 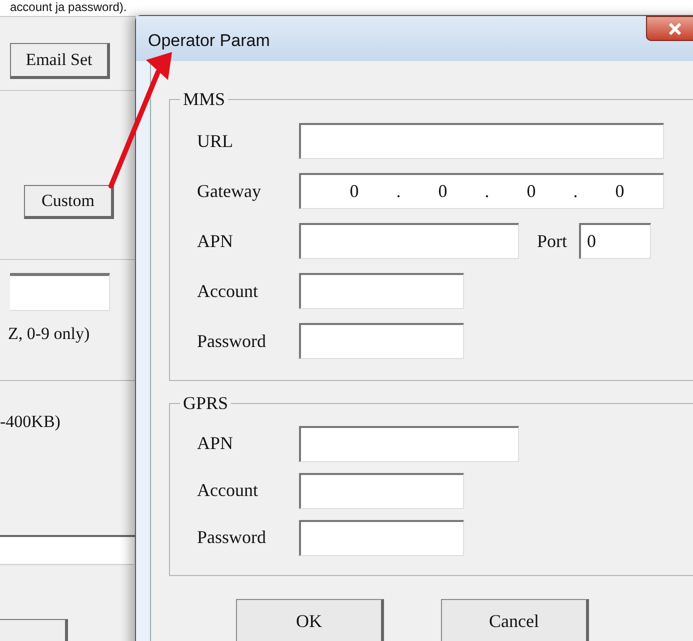 What do you see at coordinates (69, 202) in the screenshot?
I see `custom-button: Custom` at bounding box center [69, 202].